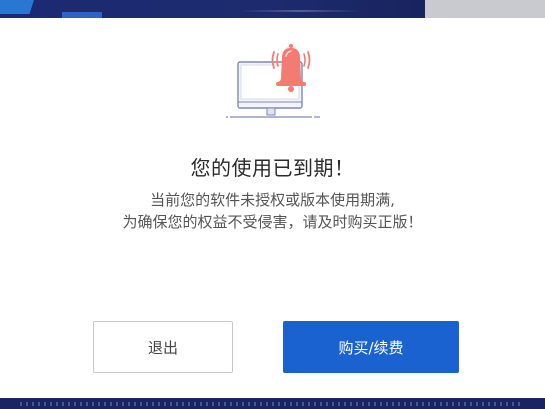  I want to click on buy-renew-button: 购买/续费, so click(371, 347).